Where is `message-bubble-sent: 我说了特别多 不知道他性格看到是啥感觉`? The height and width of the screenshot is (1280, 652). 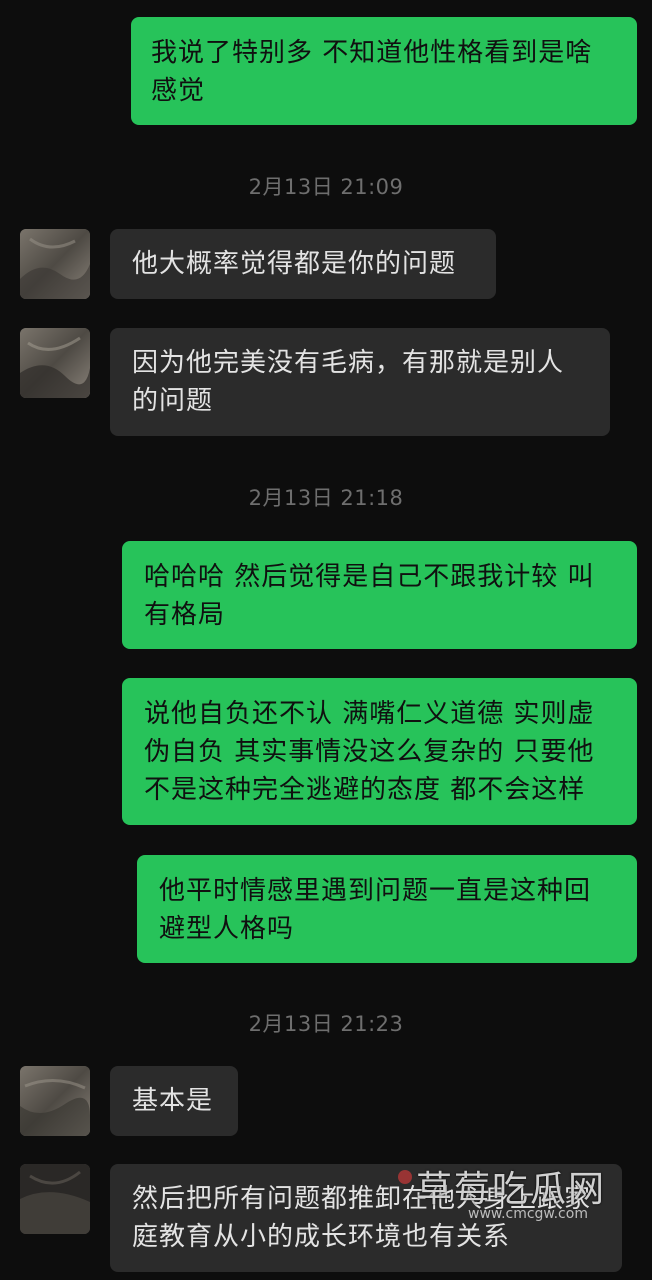 message-bubble-sent: 我说了特别多 不知道他性格看到是啥感觉 is located at coordinates (384, 71).